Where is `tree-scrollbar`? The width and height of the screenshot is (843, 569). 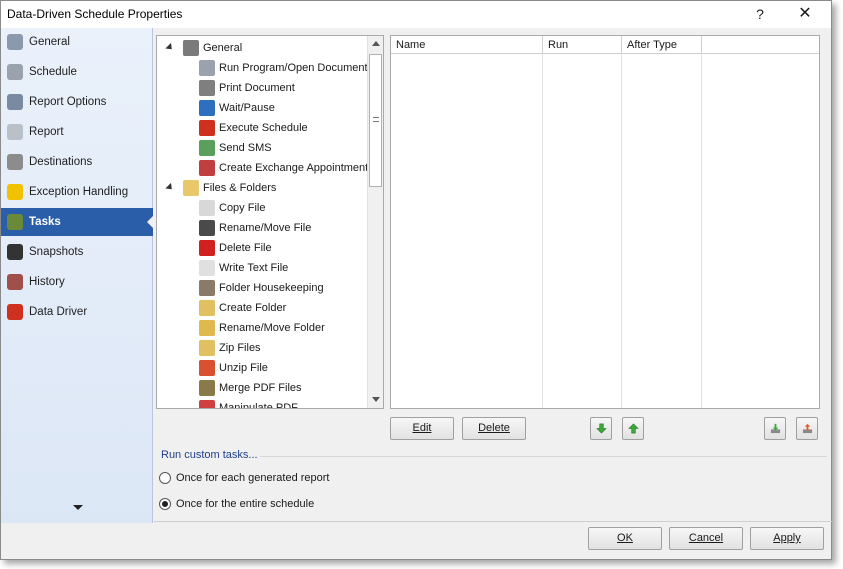 tree-scrollbar is located at coordinates (375, 222).